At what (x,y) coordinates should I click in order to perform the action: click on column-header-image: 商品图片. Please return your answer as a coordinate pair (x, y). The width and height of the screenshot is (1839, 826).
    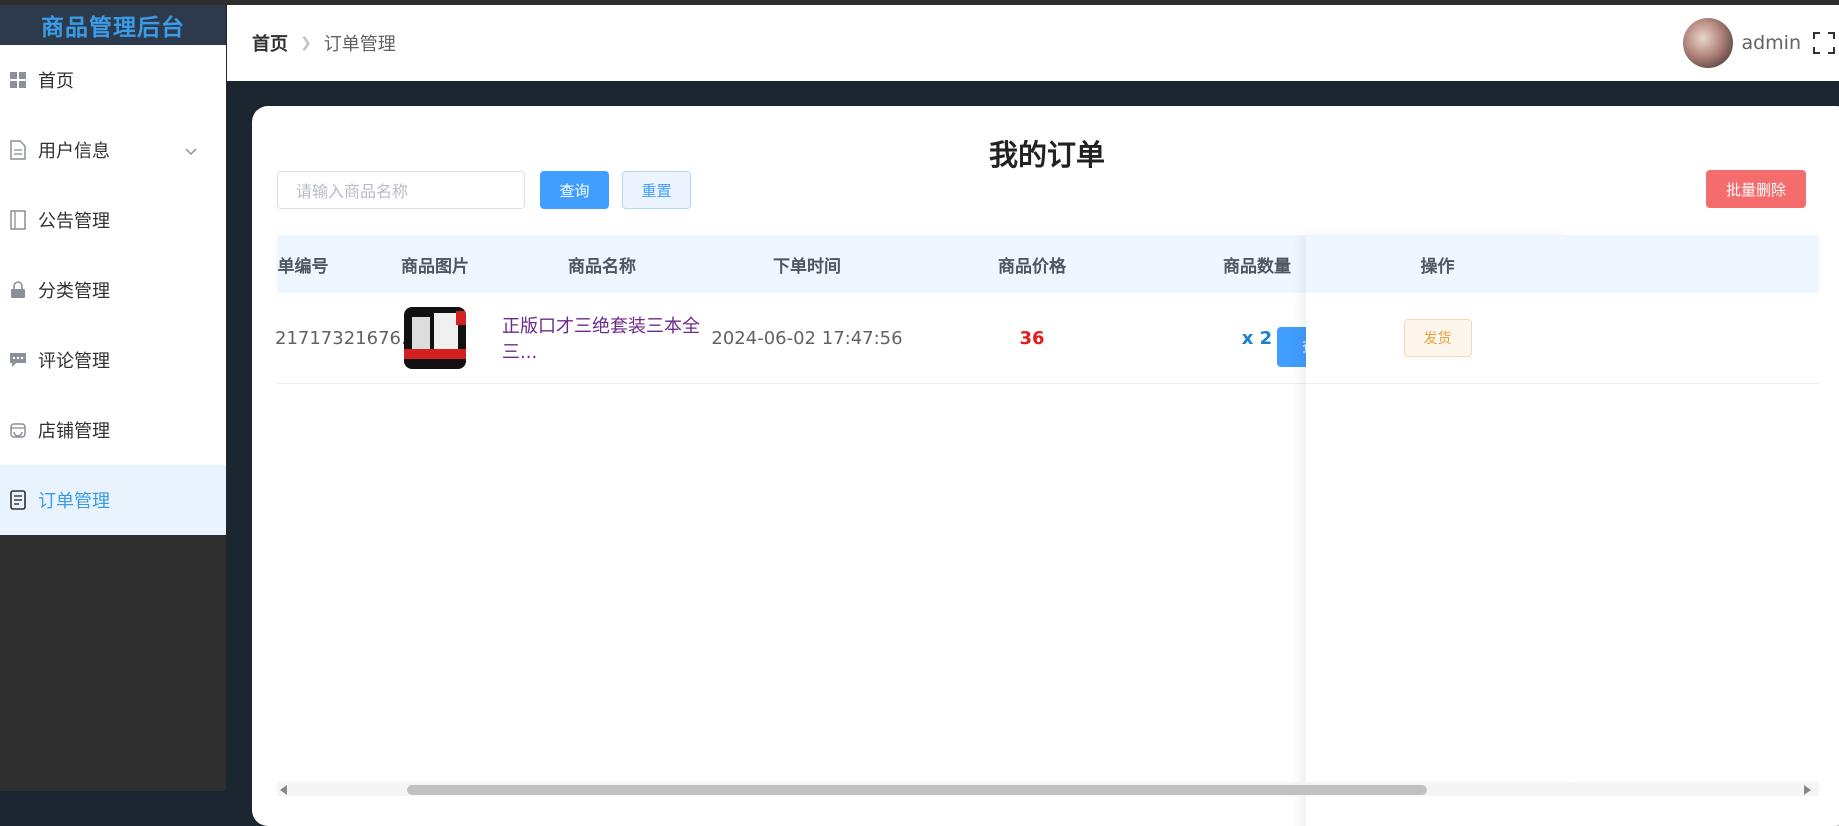
    Looking at the image, I should click on (435, 266).